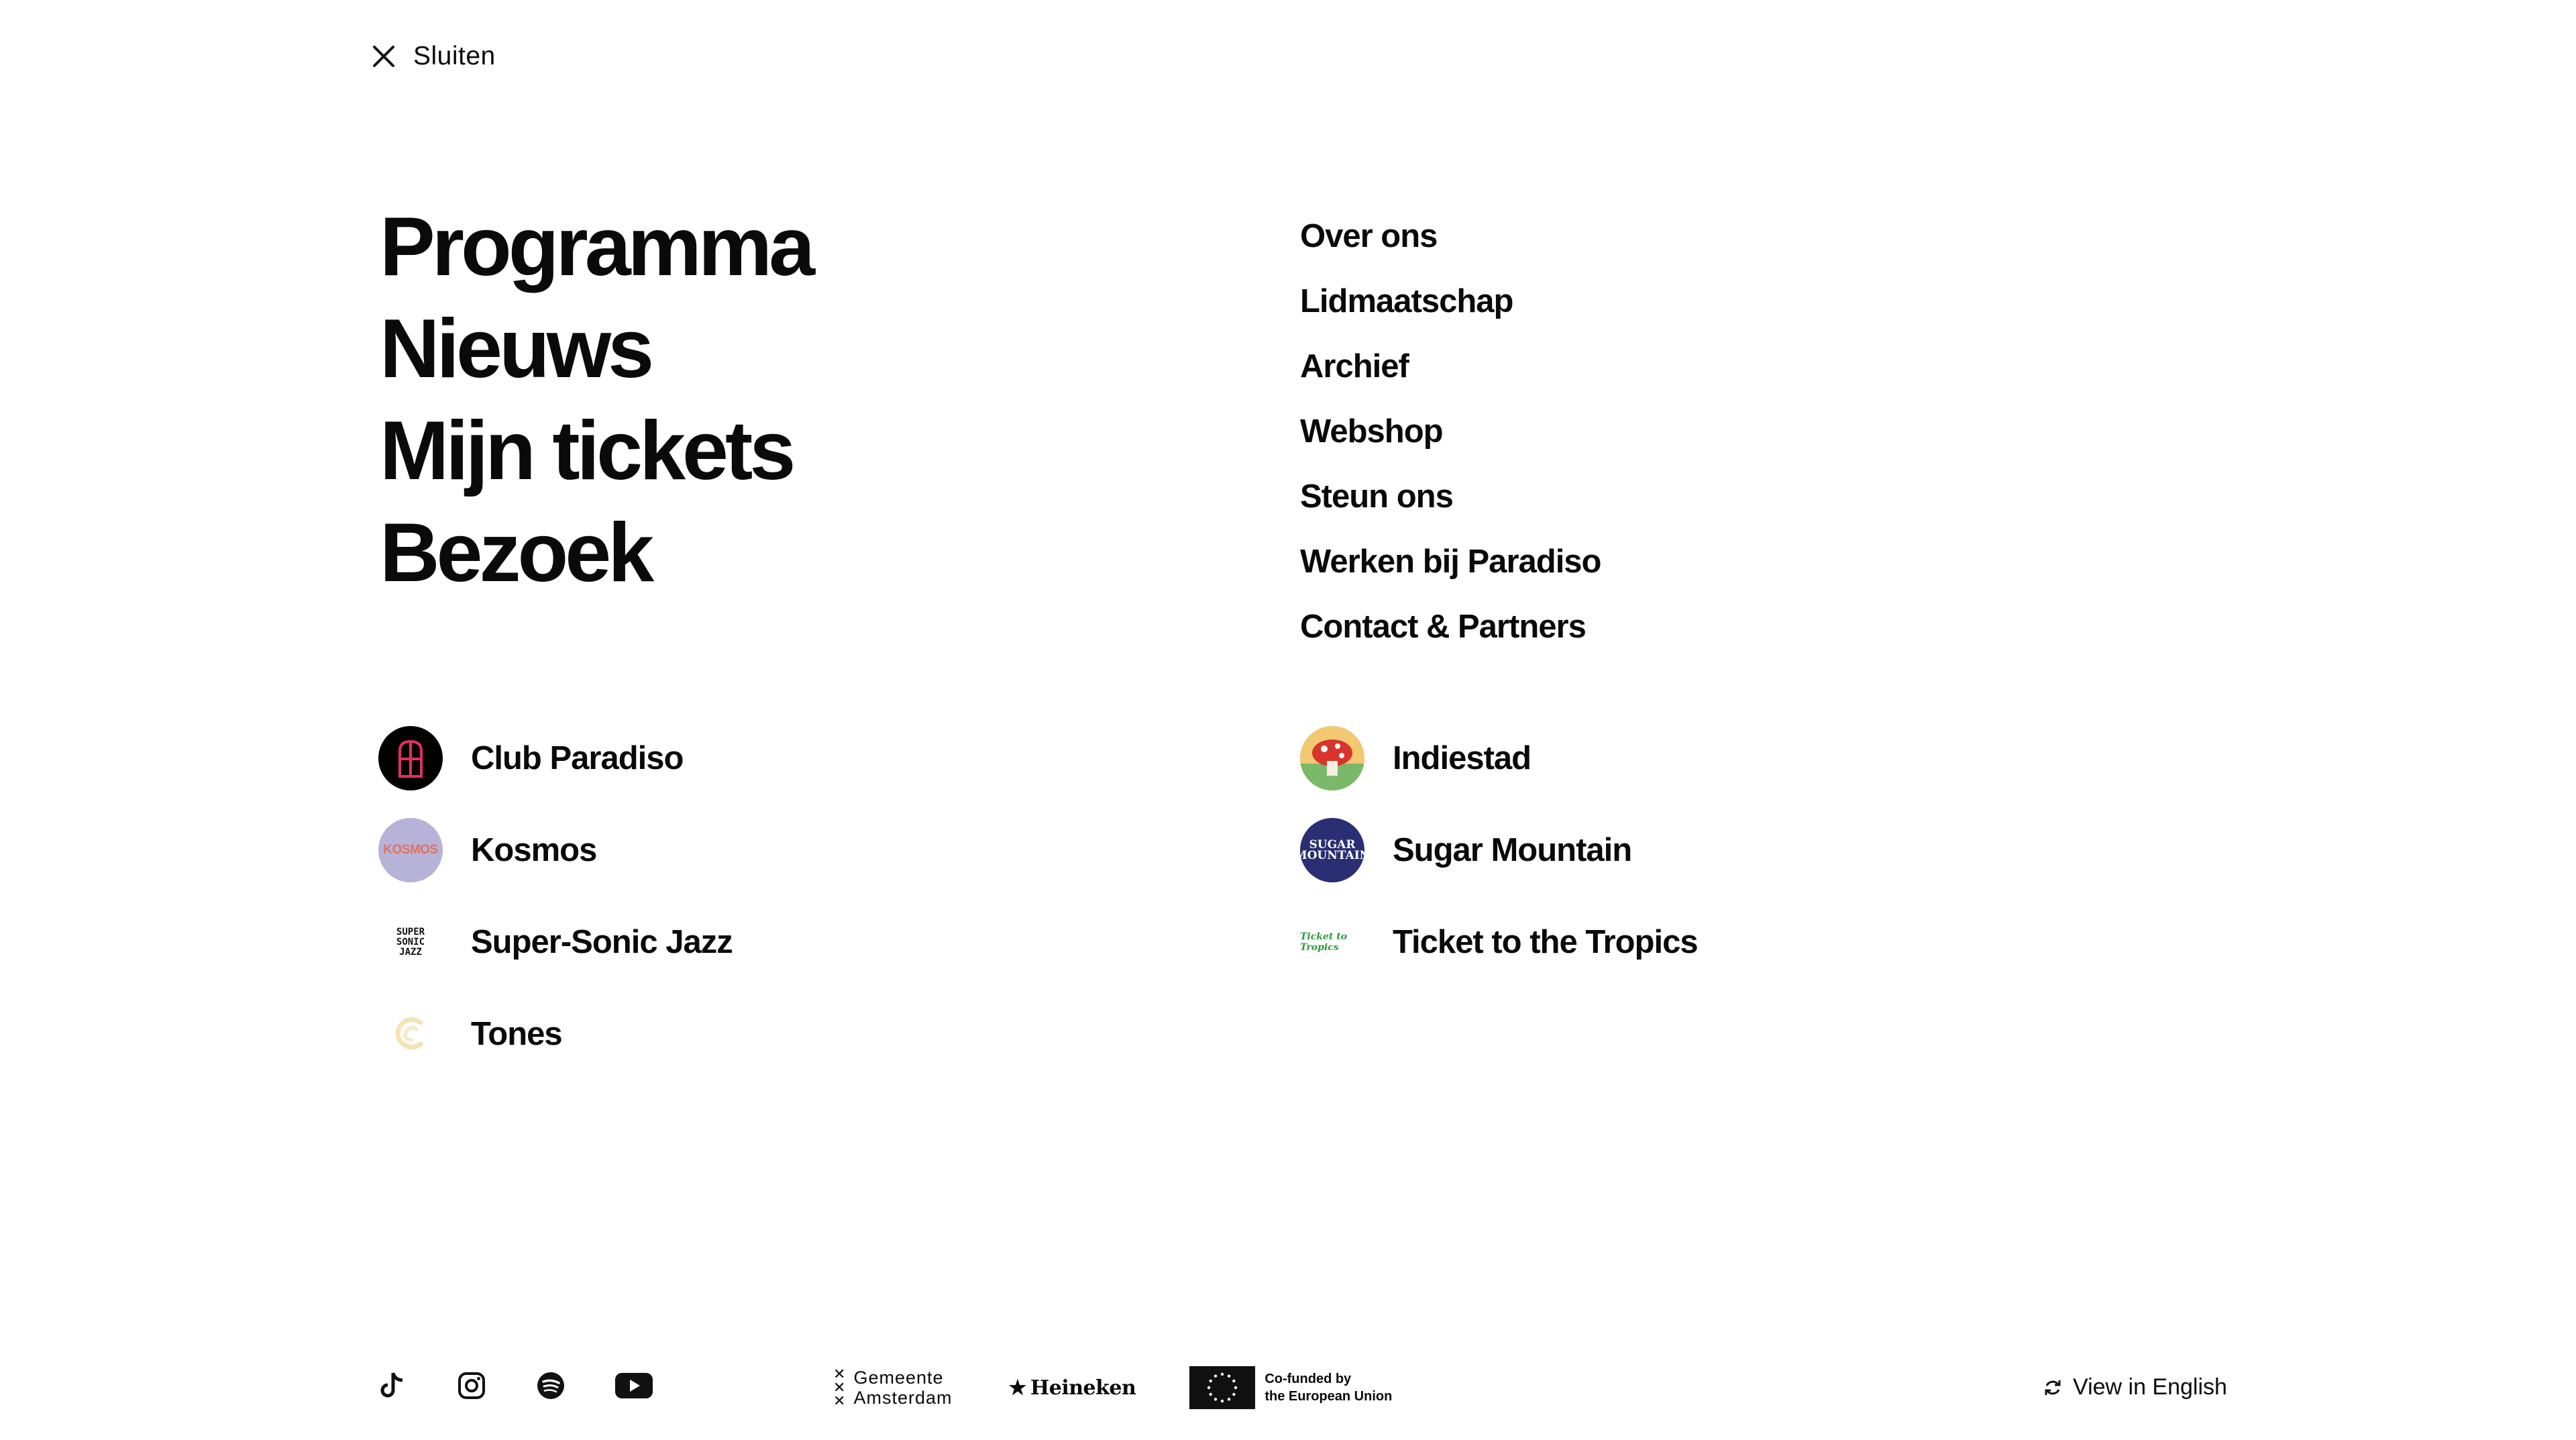 This screenshot has width=2576, height=1440. I want to click on language-switch: View in English, so click(2135, 1387).